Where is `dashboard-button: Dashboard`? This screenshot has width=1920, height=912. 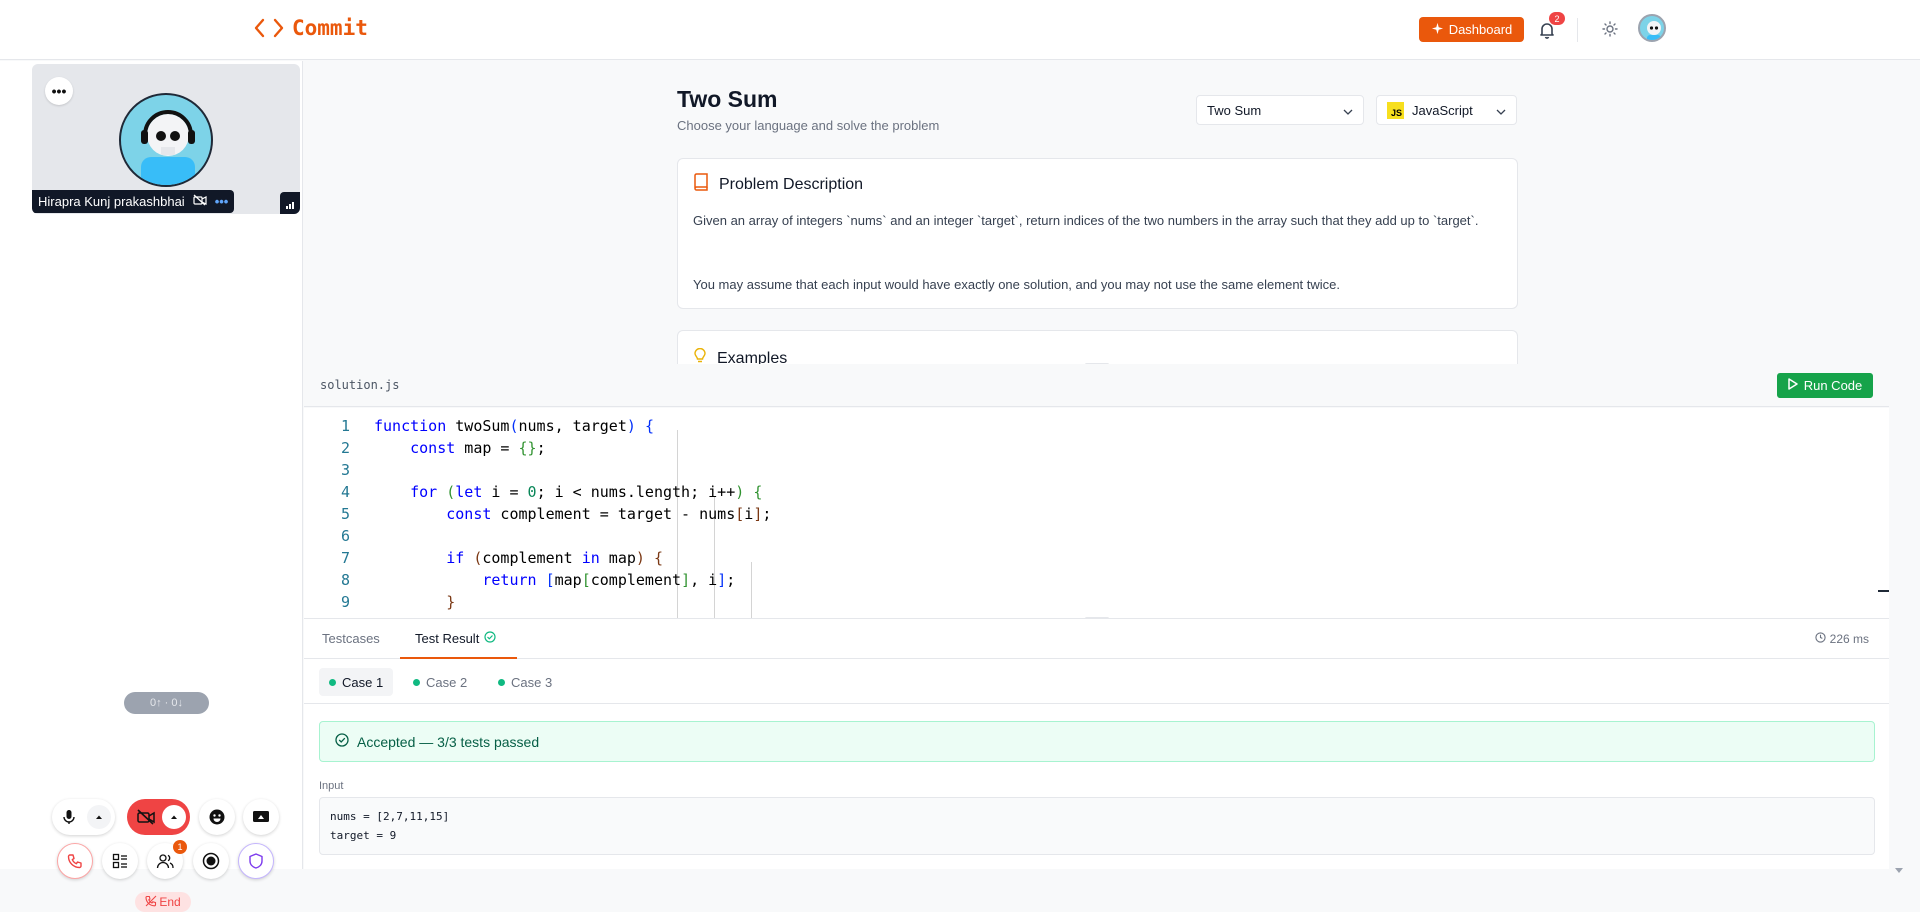
dashboard-button: Dashboard is located at coordinates (1471, 29).